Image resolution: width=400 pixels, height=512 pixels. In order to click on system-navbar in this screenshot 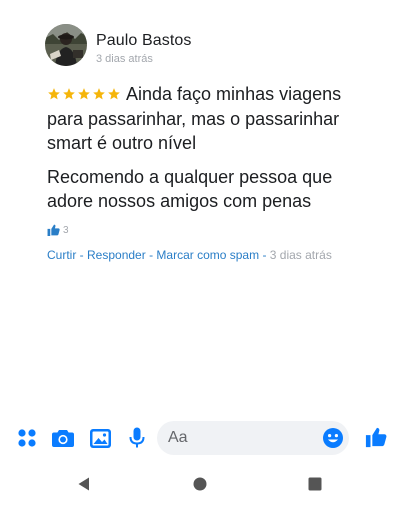, I will do `click(200, 484)`.